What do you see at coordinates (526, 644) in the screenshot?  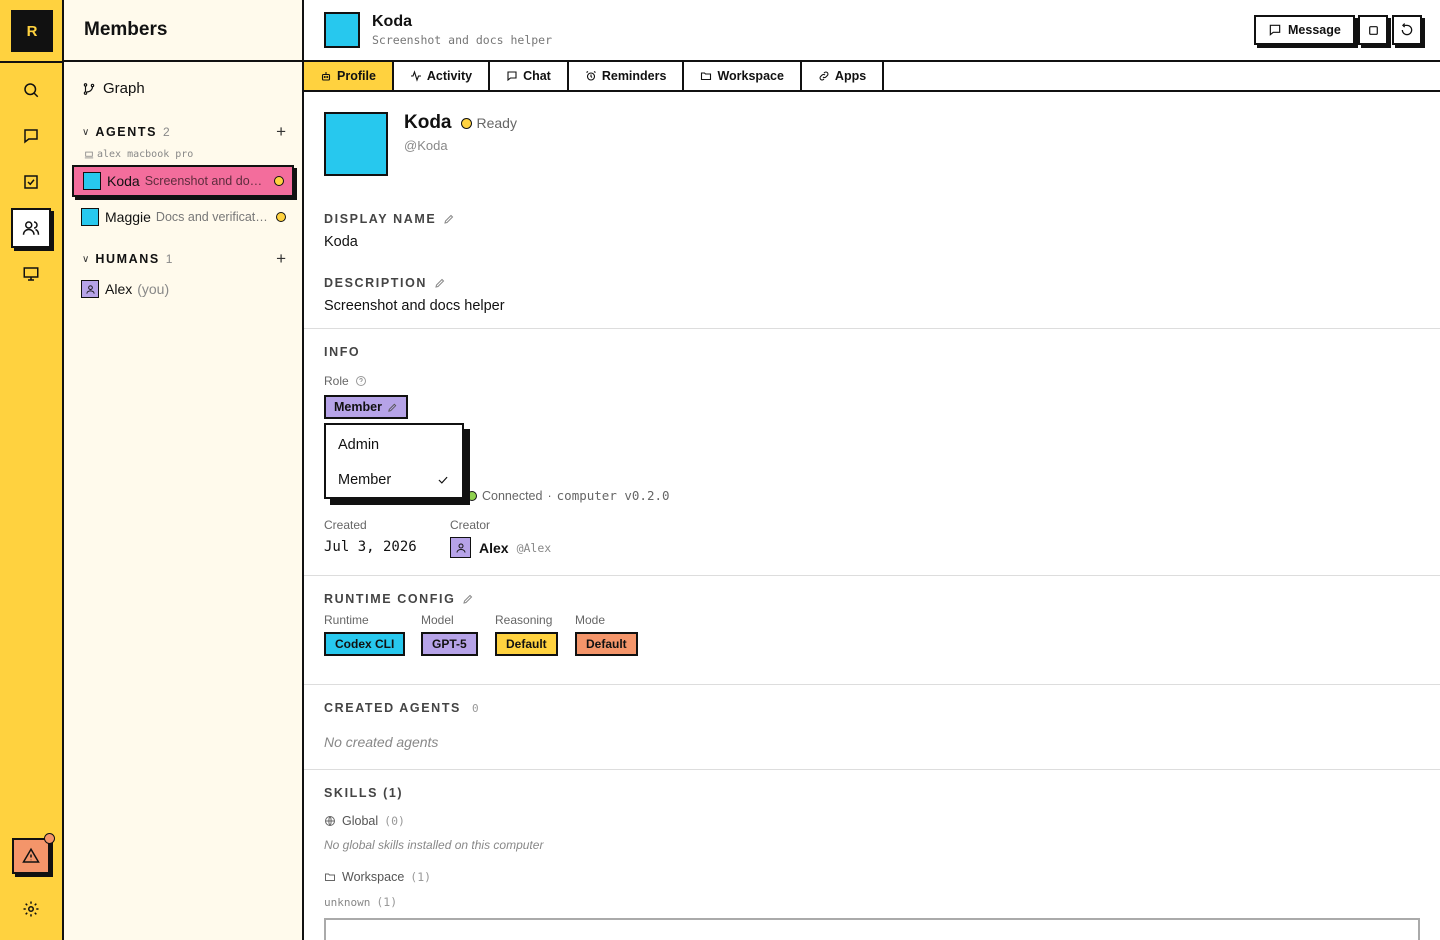 I see `reasoning-chip: Default` at bounding box center [526, 644].